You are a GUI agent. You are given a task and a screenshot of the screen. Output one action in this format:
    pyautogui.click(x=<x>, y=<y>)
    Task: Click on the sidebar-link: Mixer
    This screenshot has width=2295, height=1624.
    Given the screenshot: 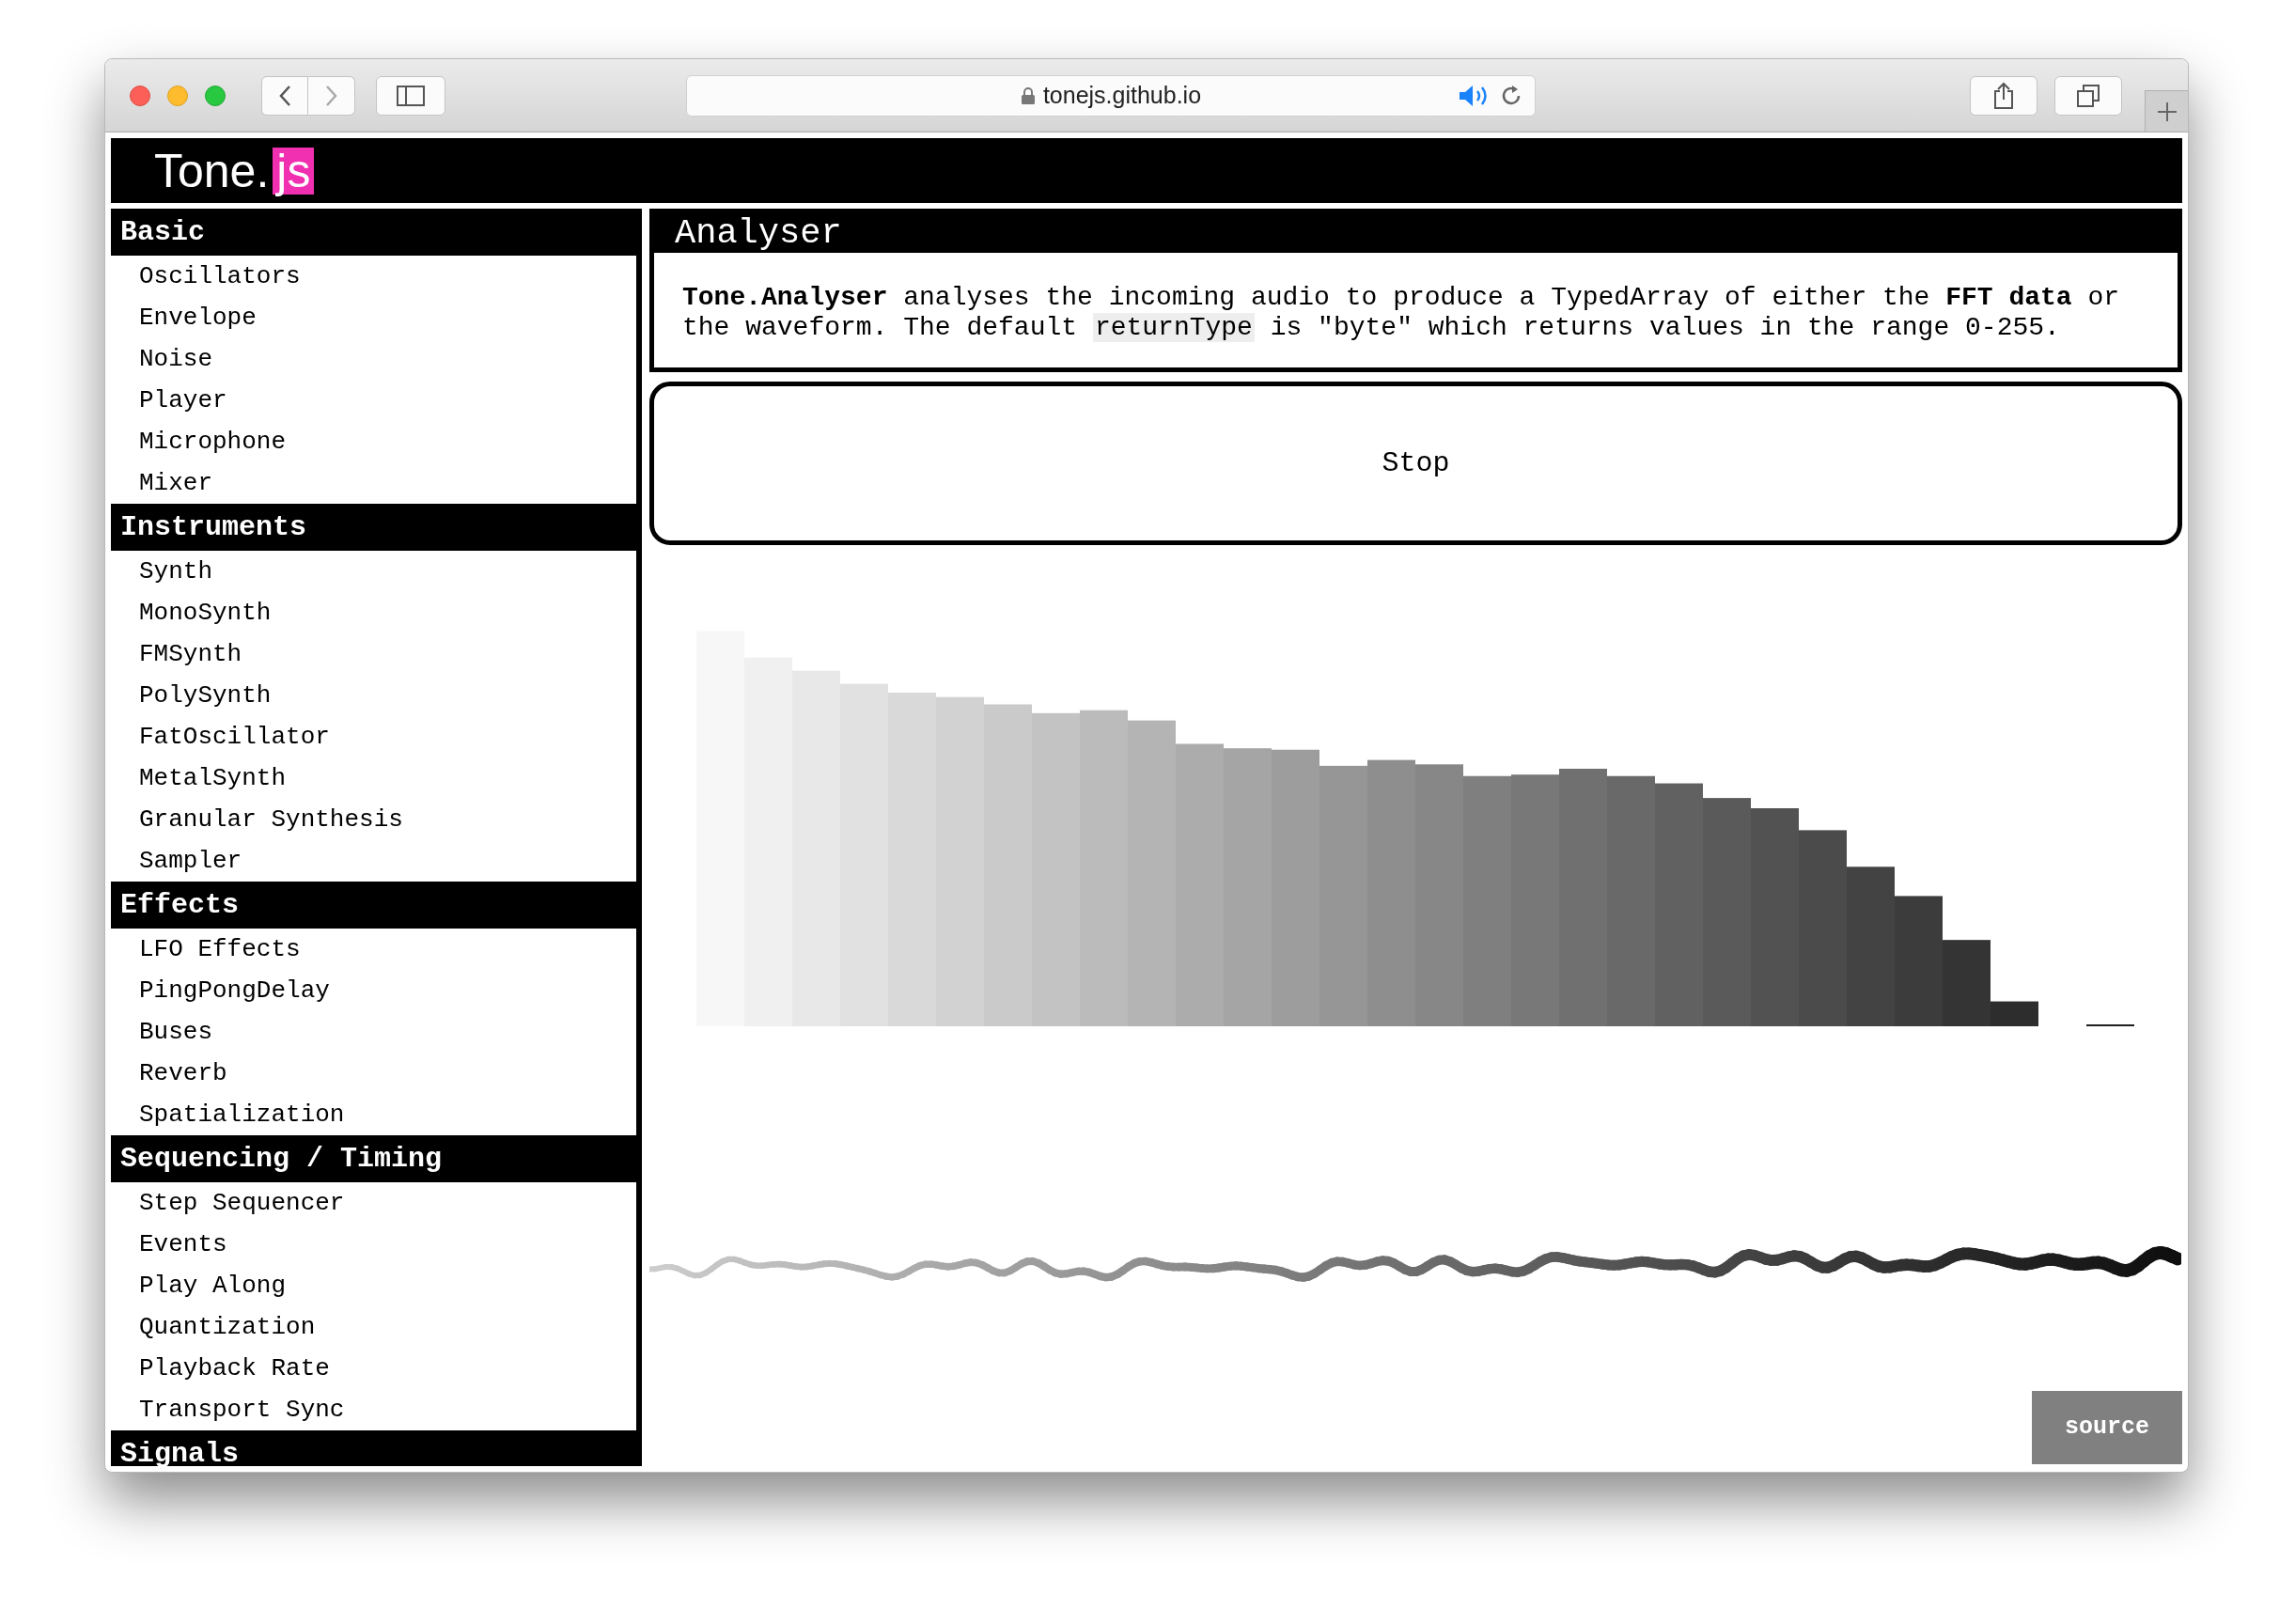 What is the action you would take?
    pyautogui.click(x=373, y=483)
    